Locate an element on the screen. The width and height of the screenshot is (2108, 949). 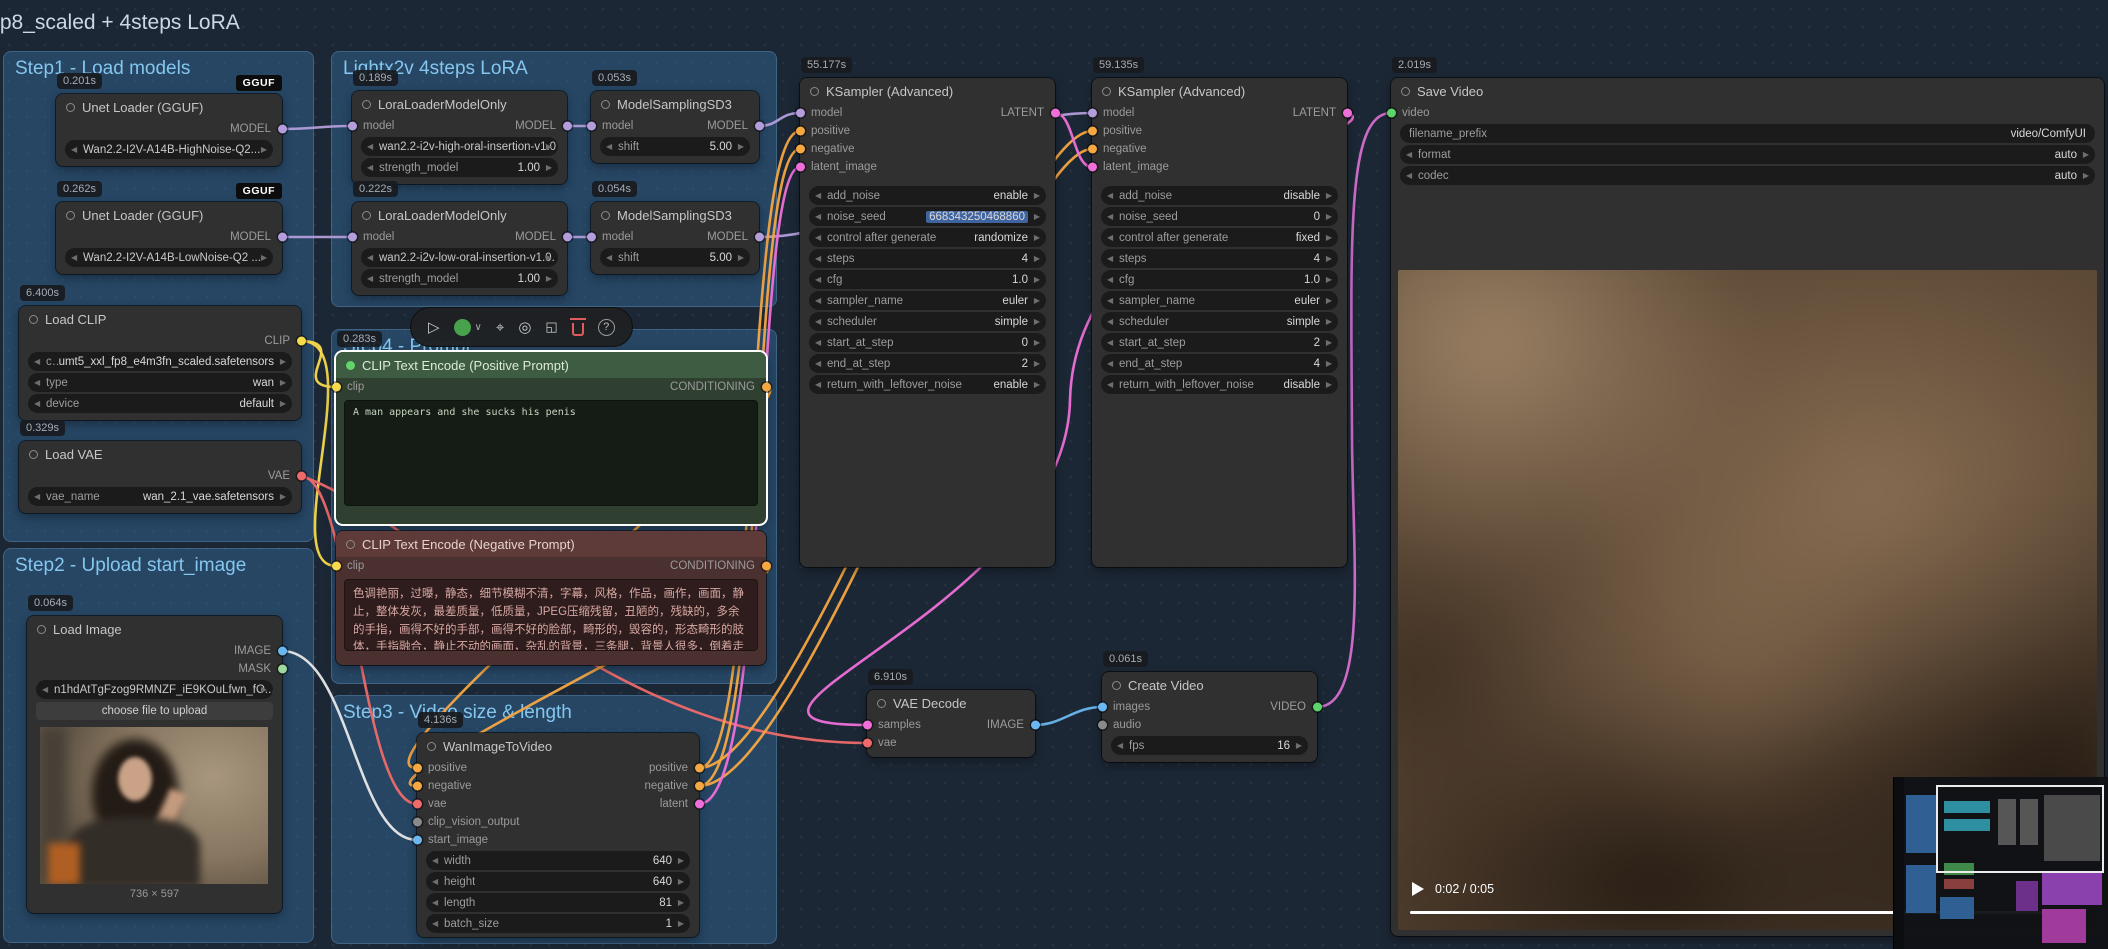
widget-batch-size: batch_size 1 is located at coordinates (558, 923).